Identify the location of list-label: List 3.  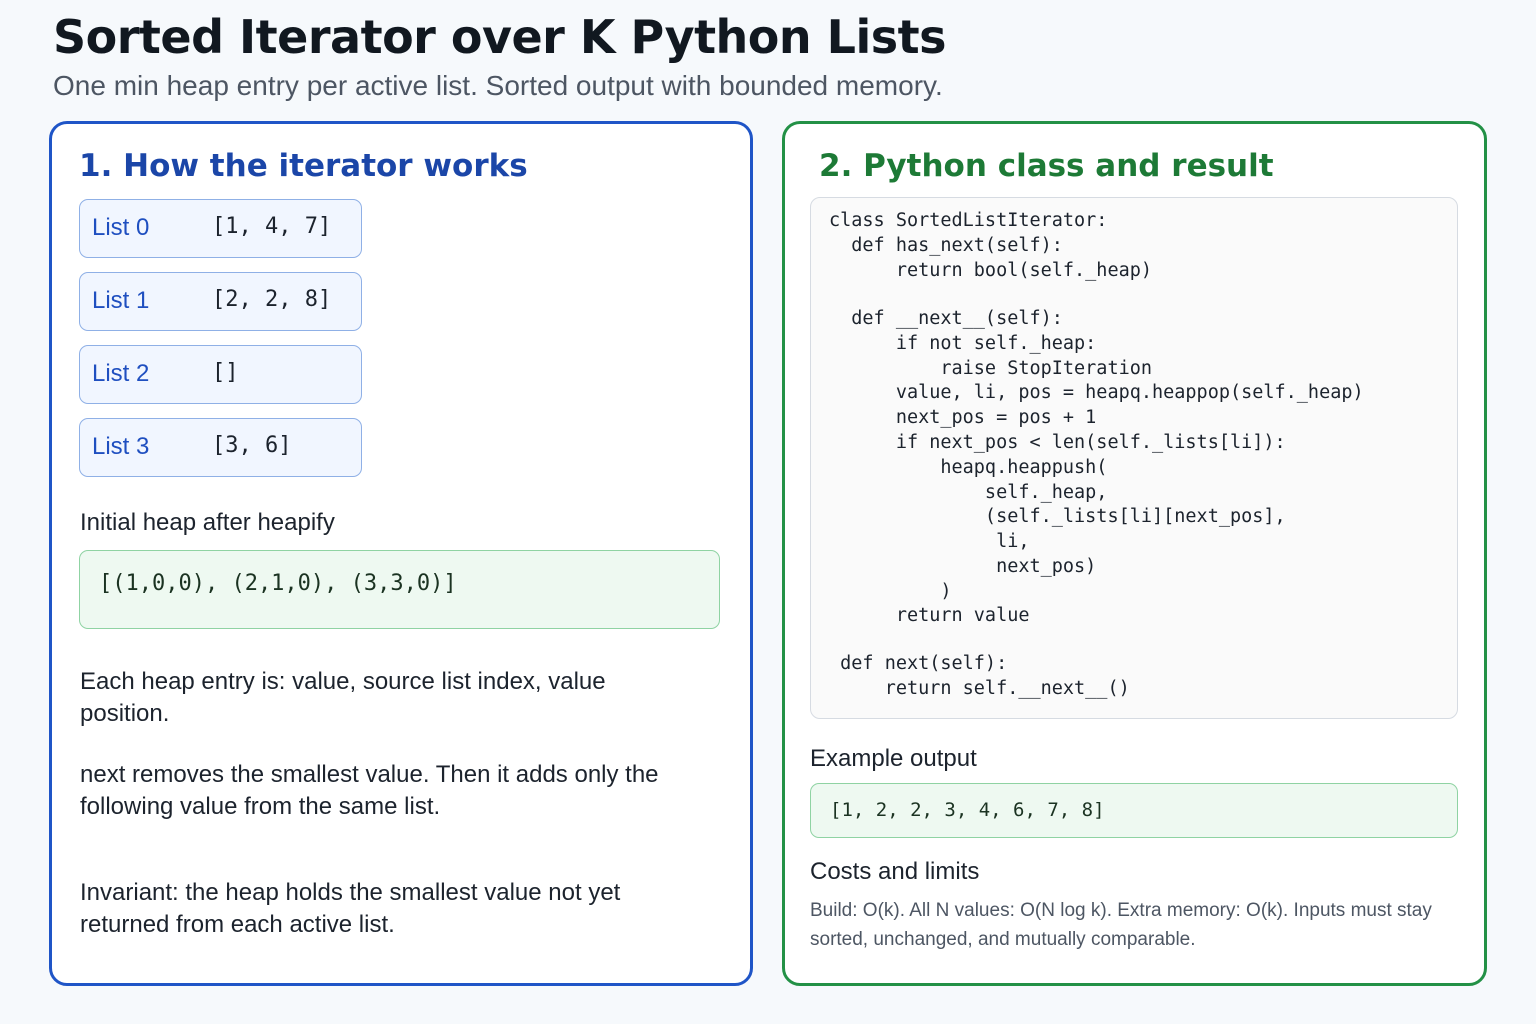
(121, 446).